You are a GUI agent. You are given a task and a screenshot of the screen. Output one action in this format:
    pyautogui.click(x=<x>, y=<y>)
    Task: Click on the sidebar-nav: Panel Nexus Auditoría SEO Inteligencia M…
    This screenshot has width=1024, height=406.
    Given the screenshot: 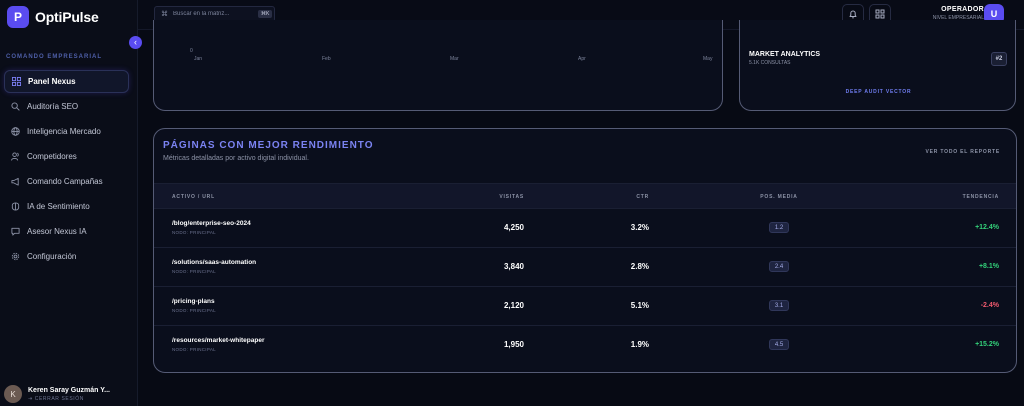 What is the action you would take?
    pyautogui.click(x=66, y=170)
    